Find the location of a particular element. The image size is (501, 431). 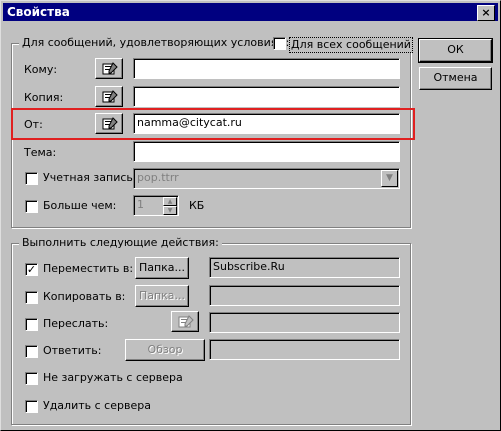

close-icon: × is located at coordinates (486, 12).